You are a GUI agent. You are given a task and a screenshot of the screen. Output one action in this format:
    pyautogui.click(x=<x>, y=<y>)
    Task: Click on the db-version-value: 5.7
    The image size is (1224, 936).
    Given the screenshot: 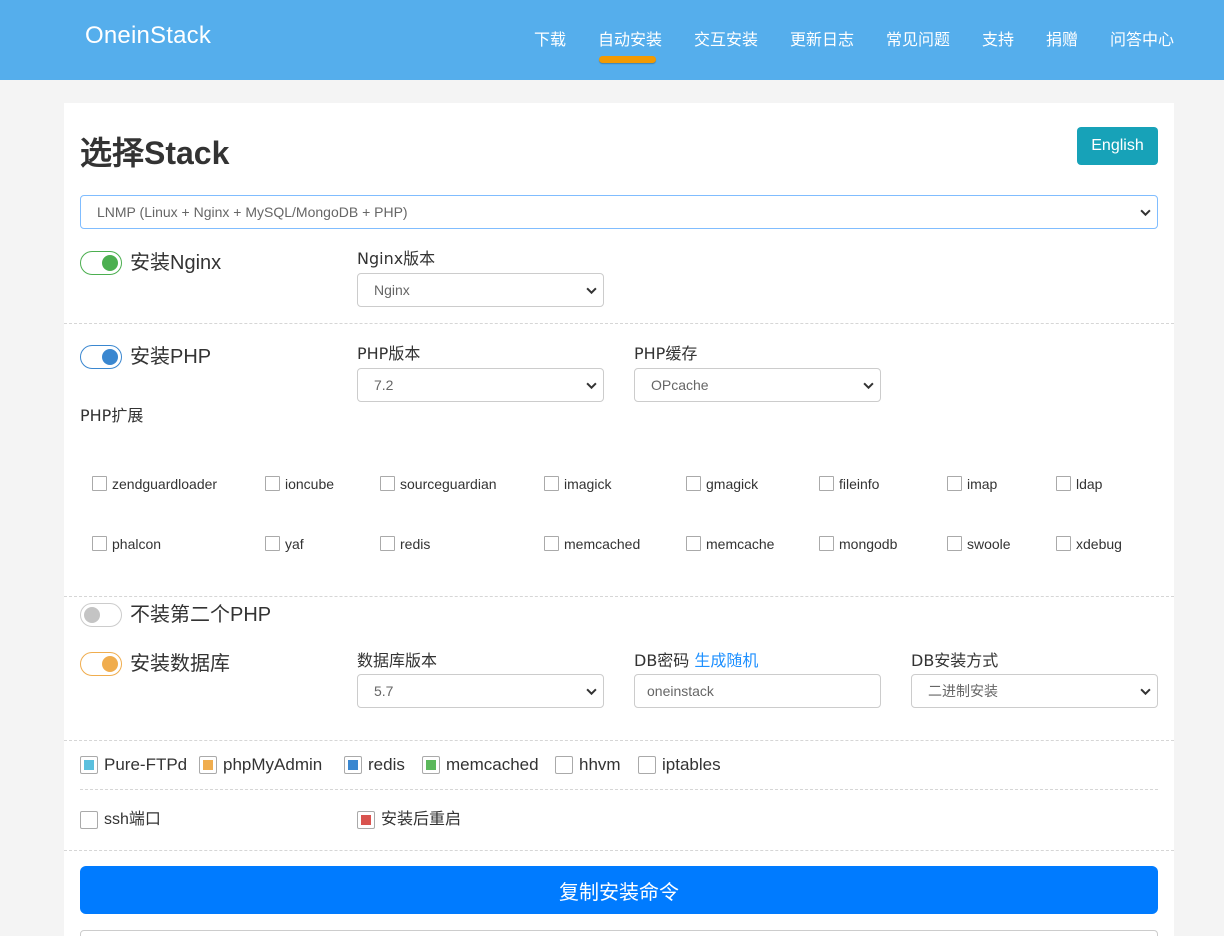 What is the action you would take?
    pyautogui.click(x=384, y=691)
    